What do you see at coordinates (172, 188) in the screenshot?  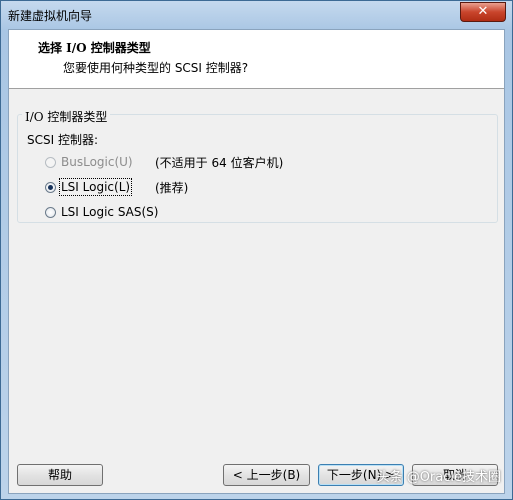 I see `lsi-logic-note: (推荐)` at bounding box center [172, 188].